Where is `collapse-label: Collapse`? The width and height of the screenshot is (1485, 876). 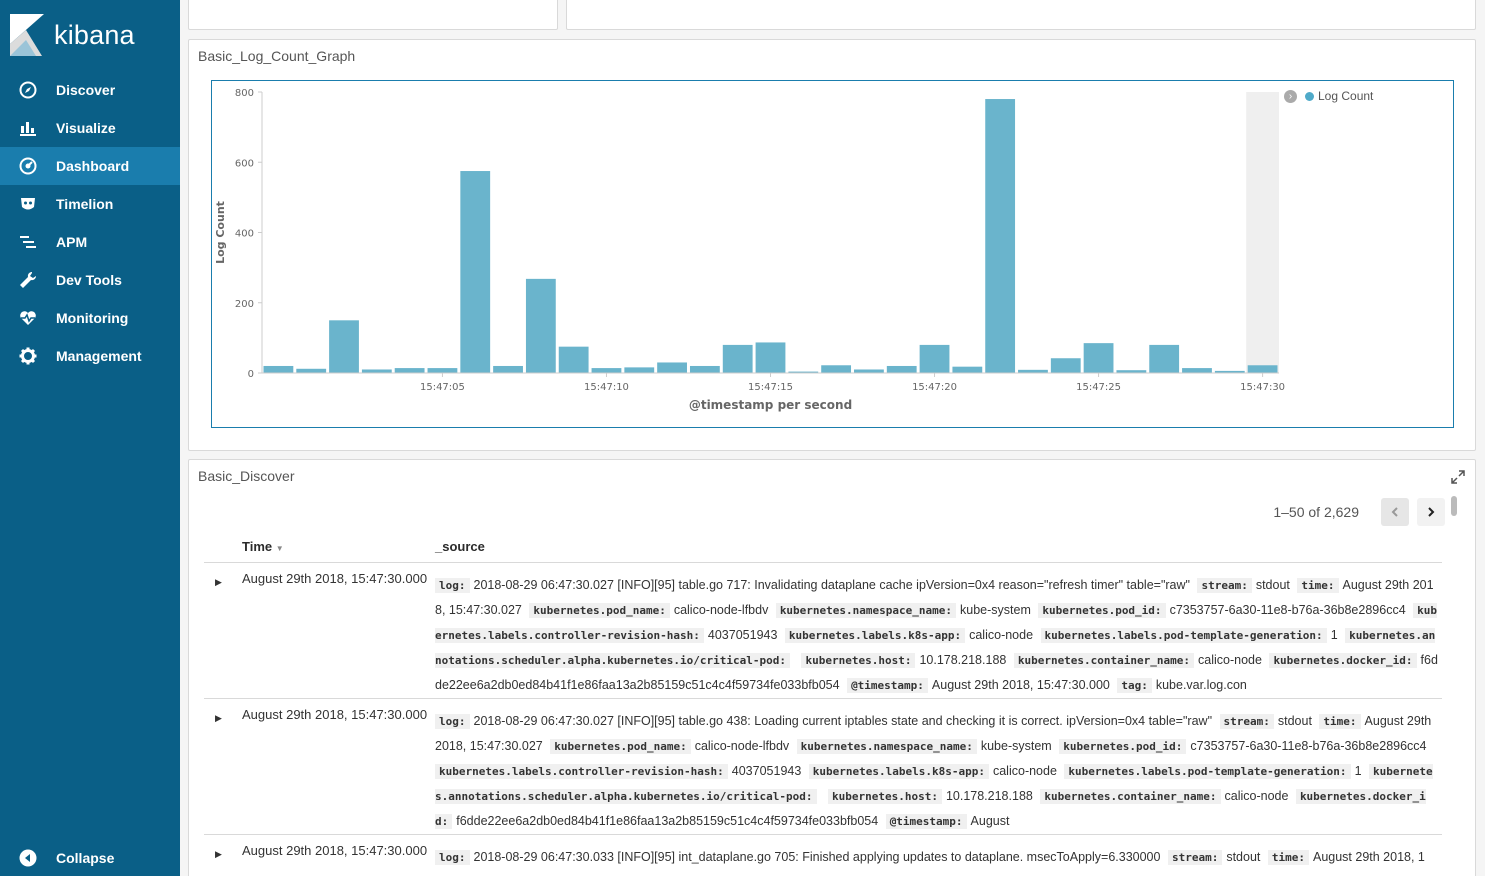
collapse-label: Collapse is located at coordinates (85, 858).